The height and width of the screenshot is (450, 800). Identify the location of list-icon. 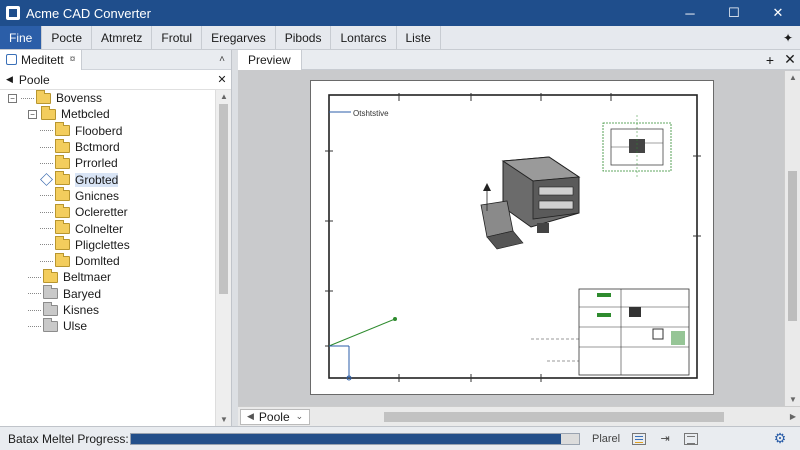
(639, 438).